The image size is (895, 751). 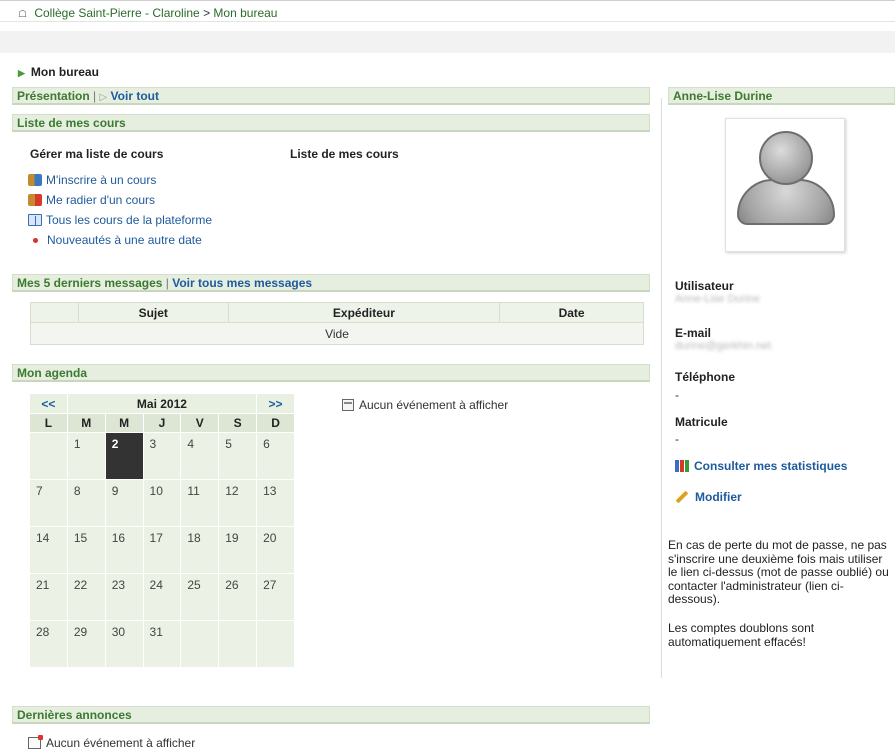 I want to click on announcements-no-event-text: Aucun événement à afficher, so click(x=121, y=743).